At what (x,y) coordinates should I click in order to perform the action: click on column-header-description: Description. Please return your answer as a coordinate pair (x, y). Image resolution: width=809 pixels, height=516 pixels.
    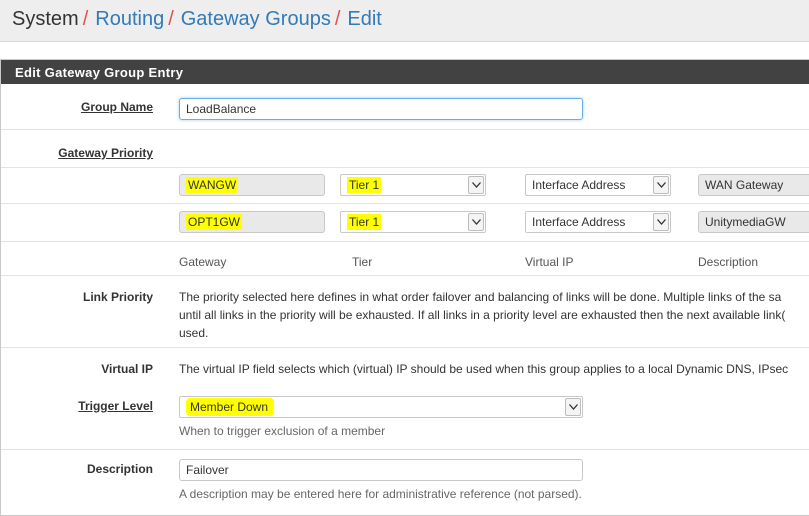
    Looking at the image, I should click on (728, 262).